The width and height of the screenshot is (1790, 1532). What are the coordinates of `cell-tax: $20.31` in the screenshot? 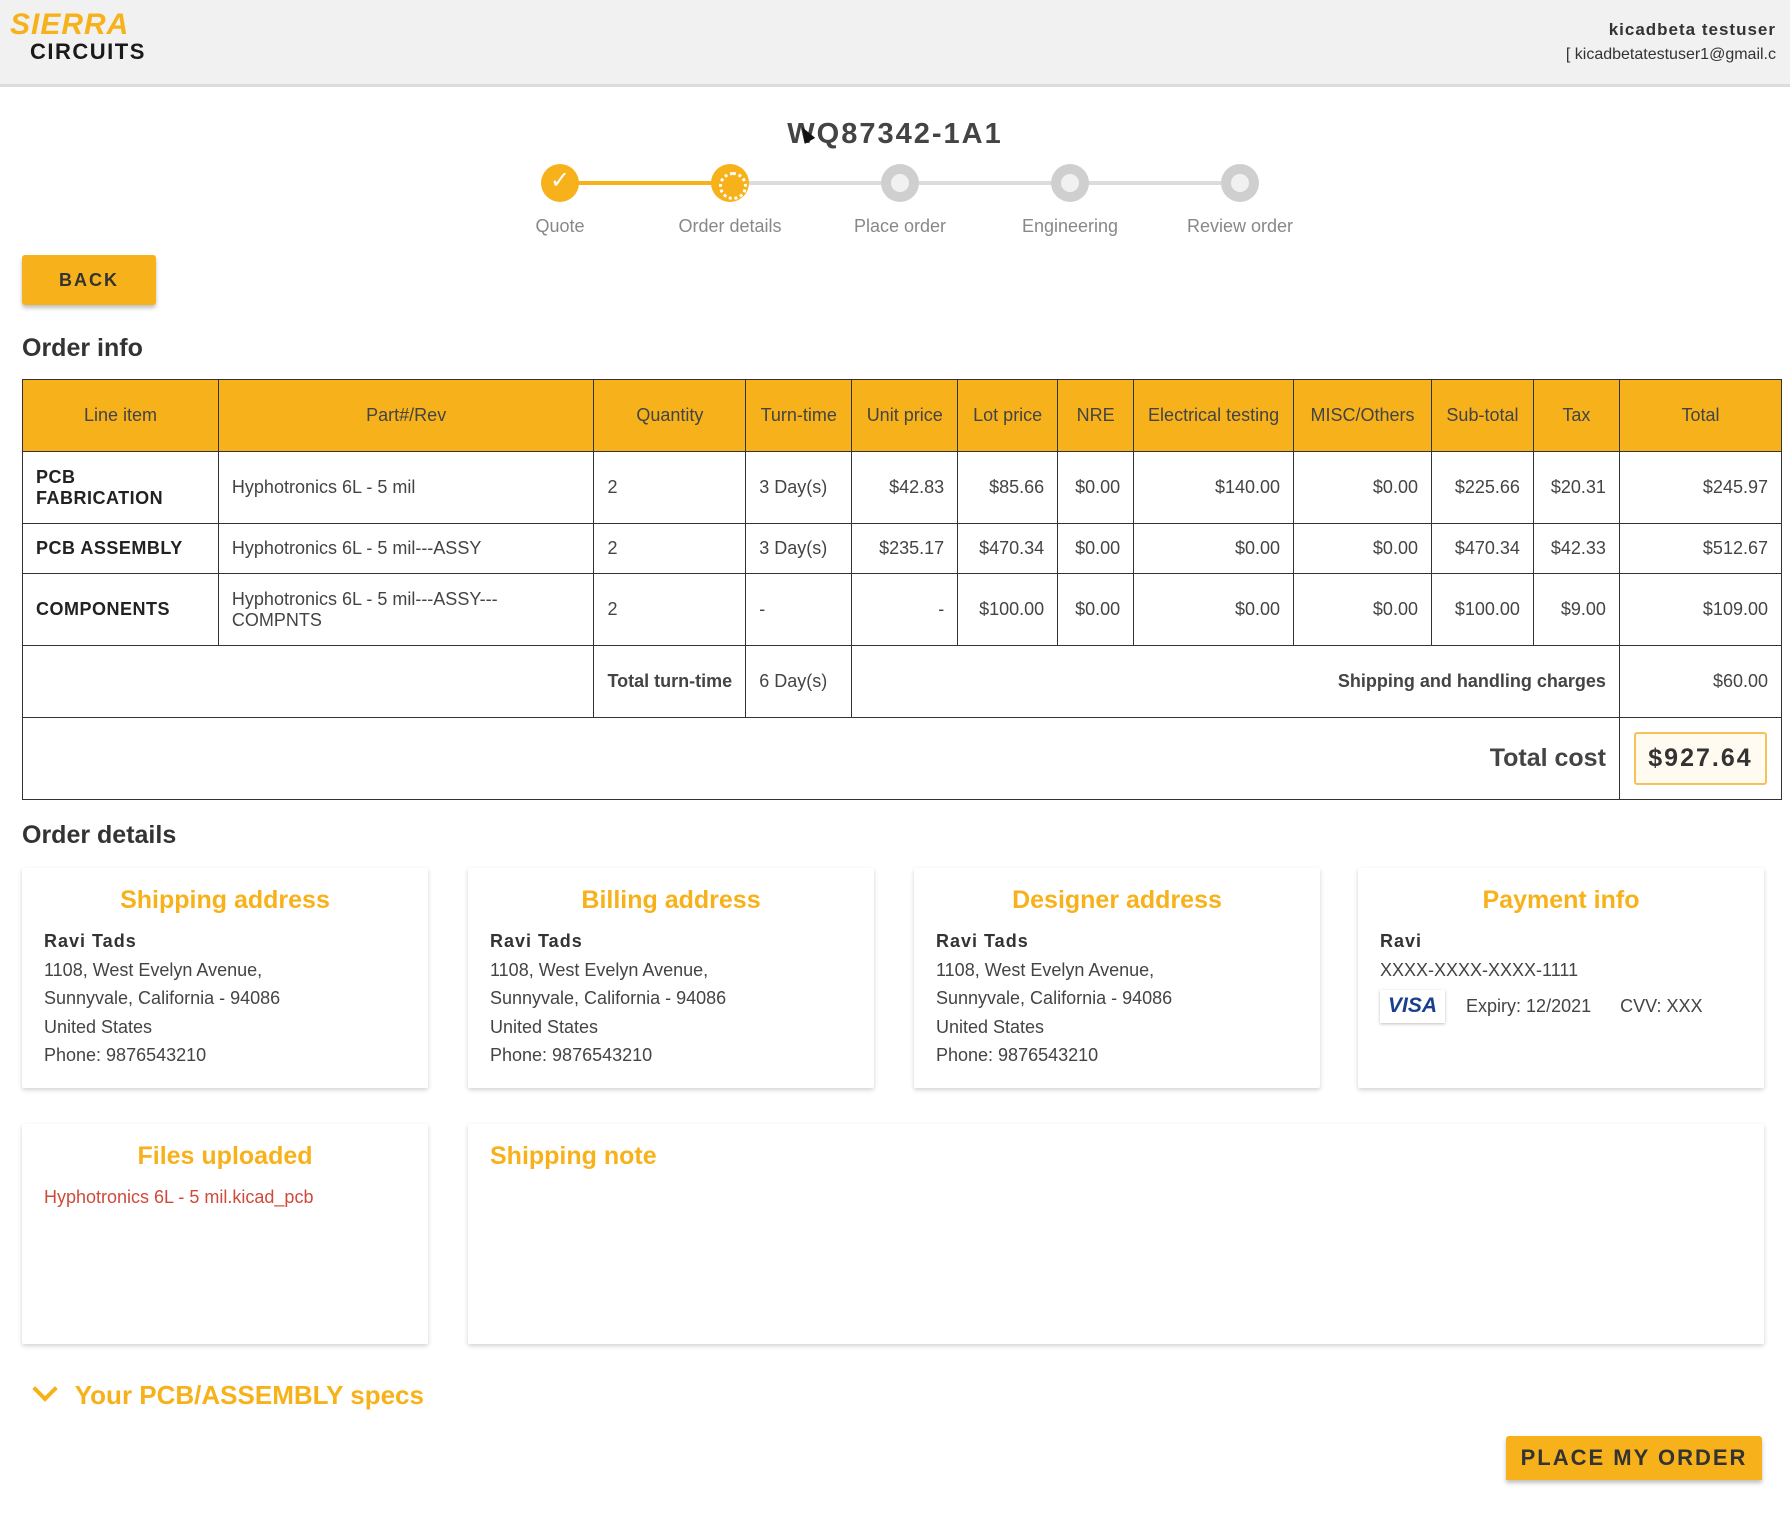 It's located at (1576, 487).